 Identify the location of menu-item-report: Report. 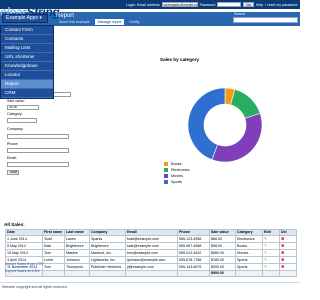
(27, 84).